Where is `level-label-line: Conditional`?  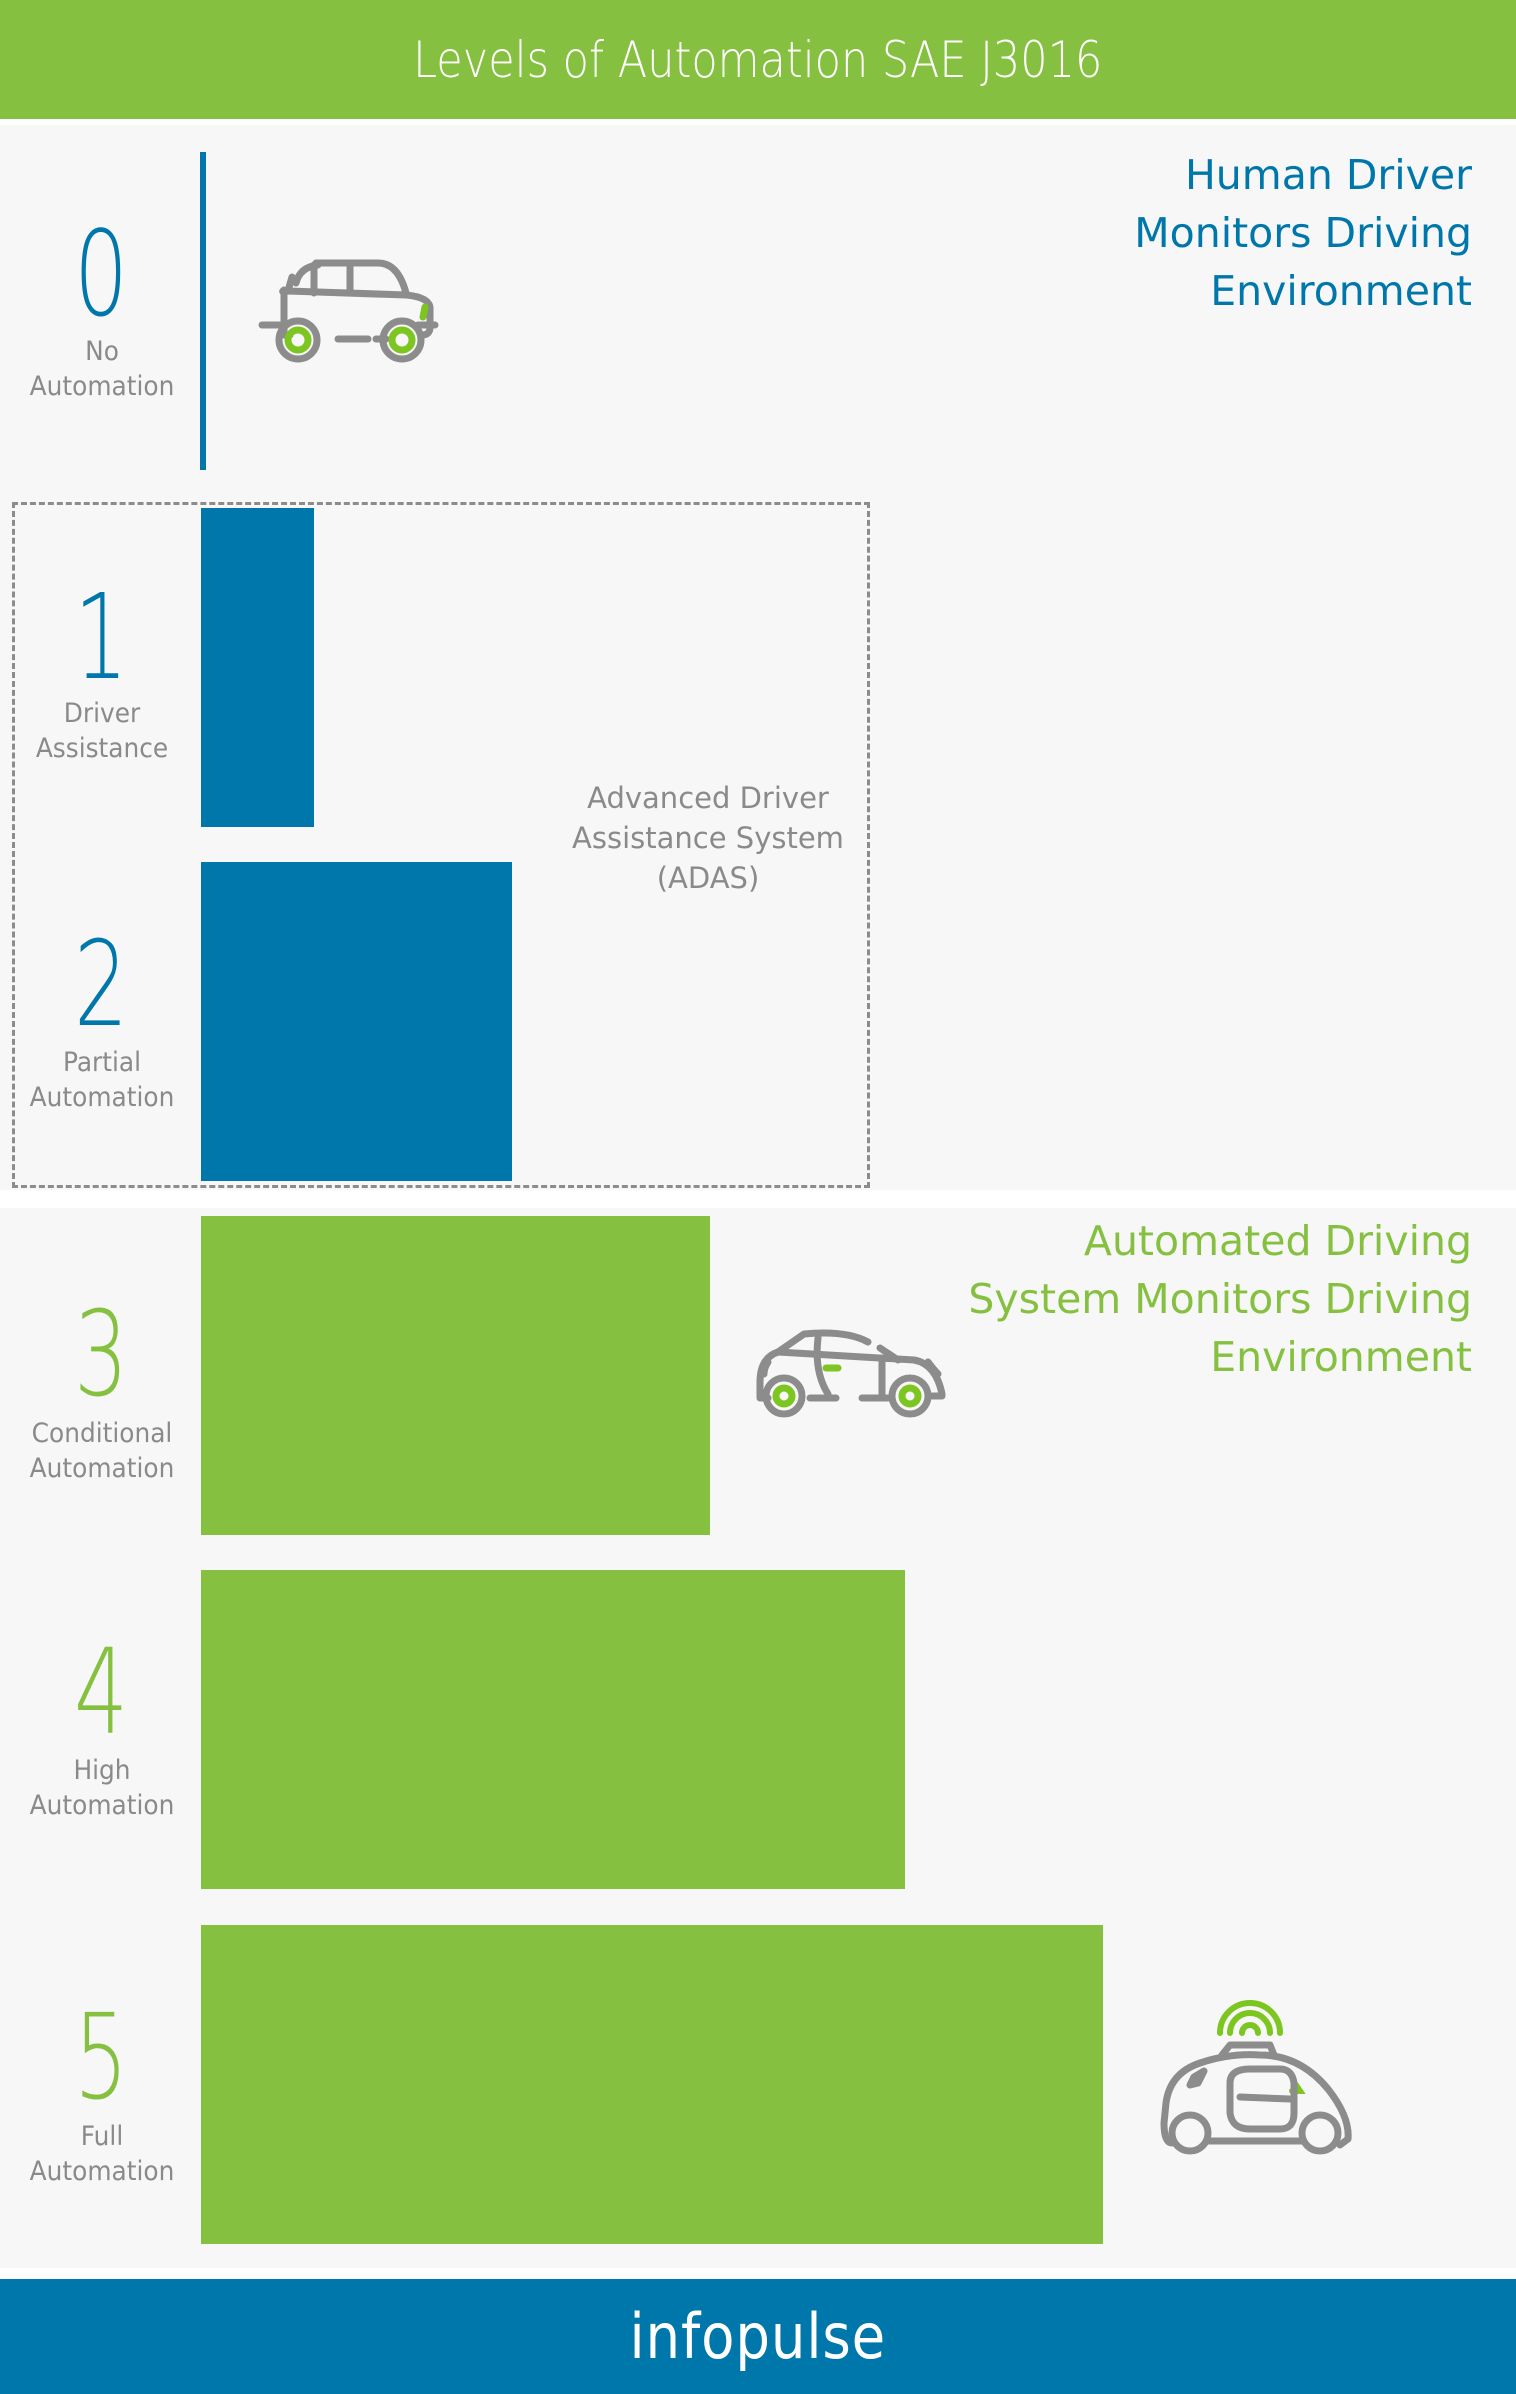 level-label-line: Conditional is located at coordinates (102, 1433).